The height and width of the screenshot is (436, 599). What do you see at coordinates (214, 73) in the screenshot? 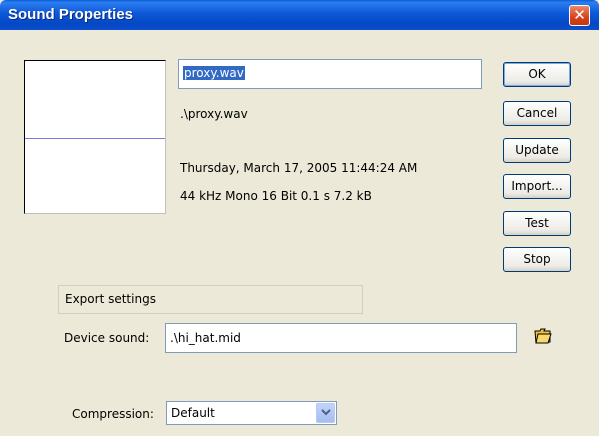
I see `sound-name-value: proxy.wav` at bounding box center [214, 73].